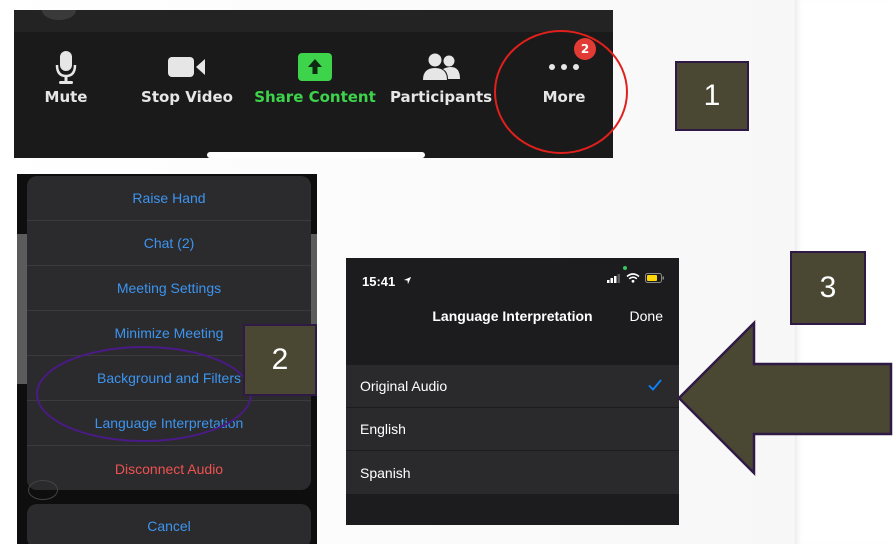 Image resolution: width=893 pixels, height=544 pixels. Describe the element at coordinates (169, 198) in the screenshot. I see `raise-hand-option: Raise Hand` at that location.